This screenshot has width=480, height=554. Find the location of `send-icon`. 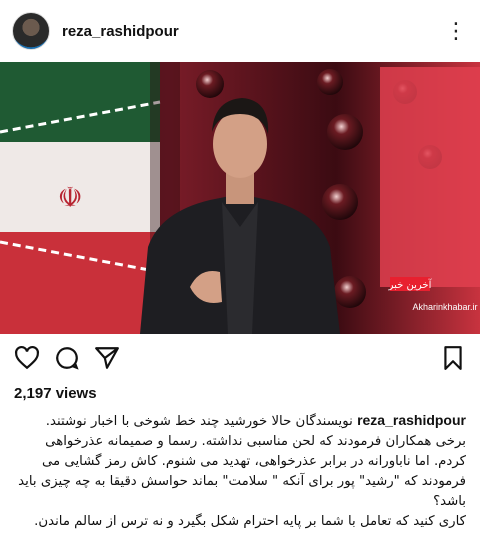

send-icon is located at coordinates (107, 358).